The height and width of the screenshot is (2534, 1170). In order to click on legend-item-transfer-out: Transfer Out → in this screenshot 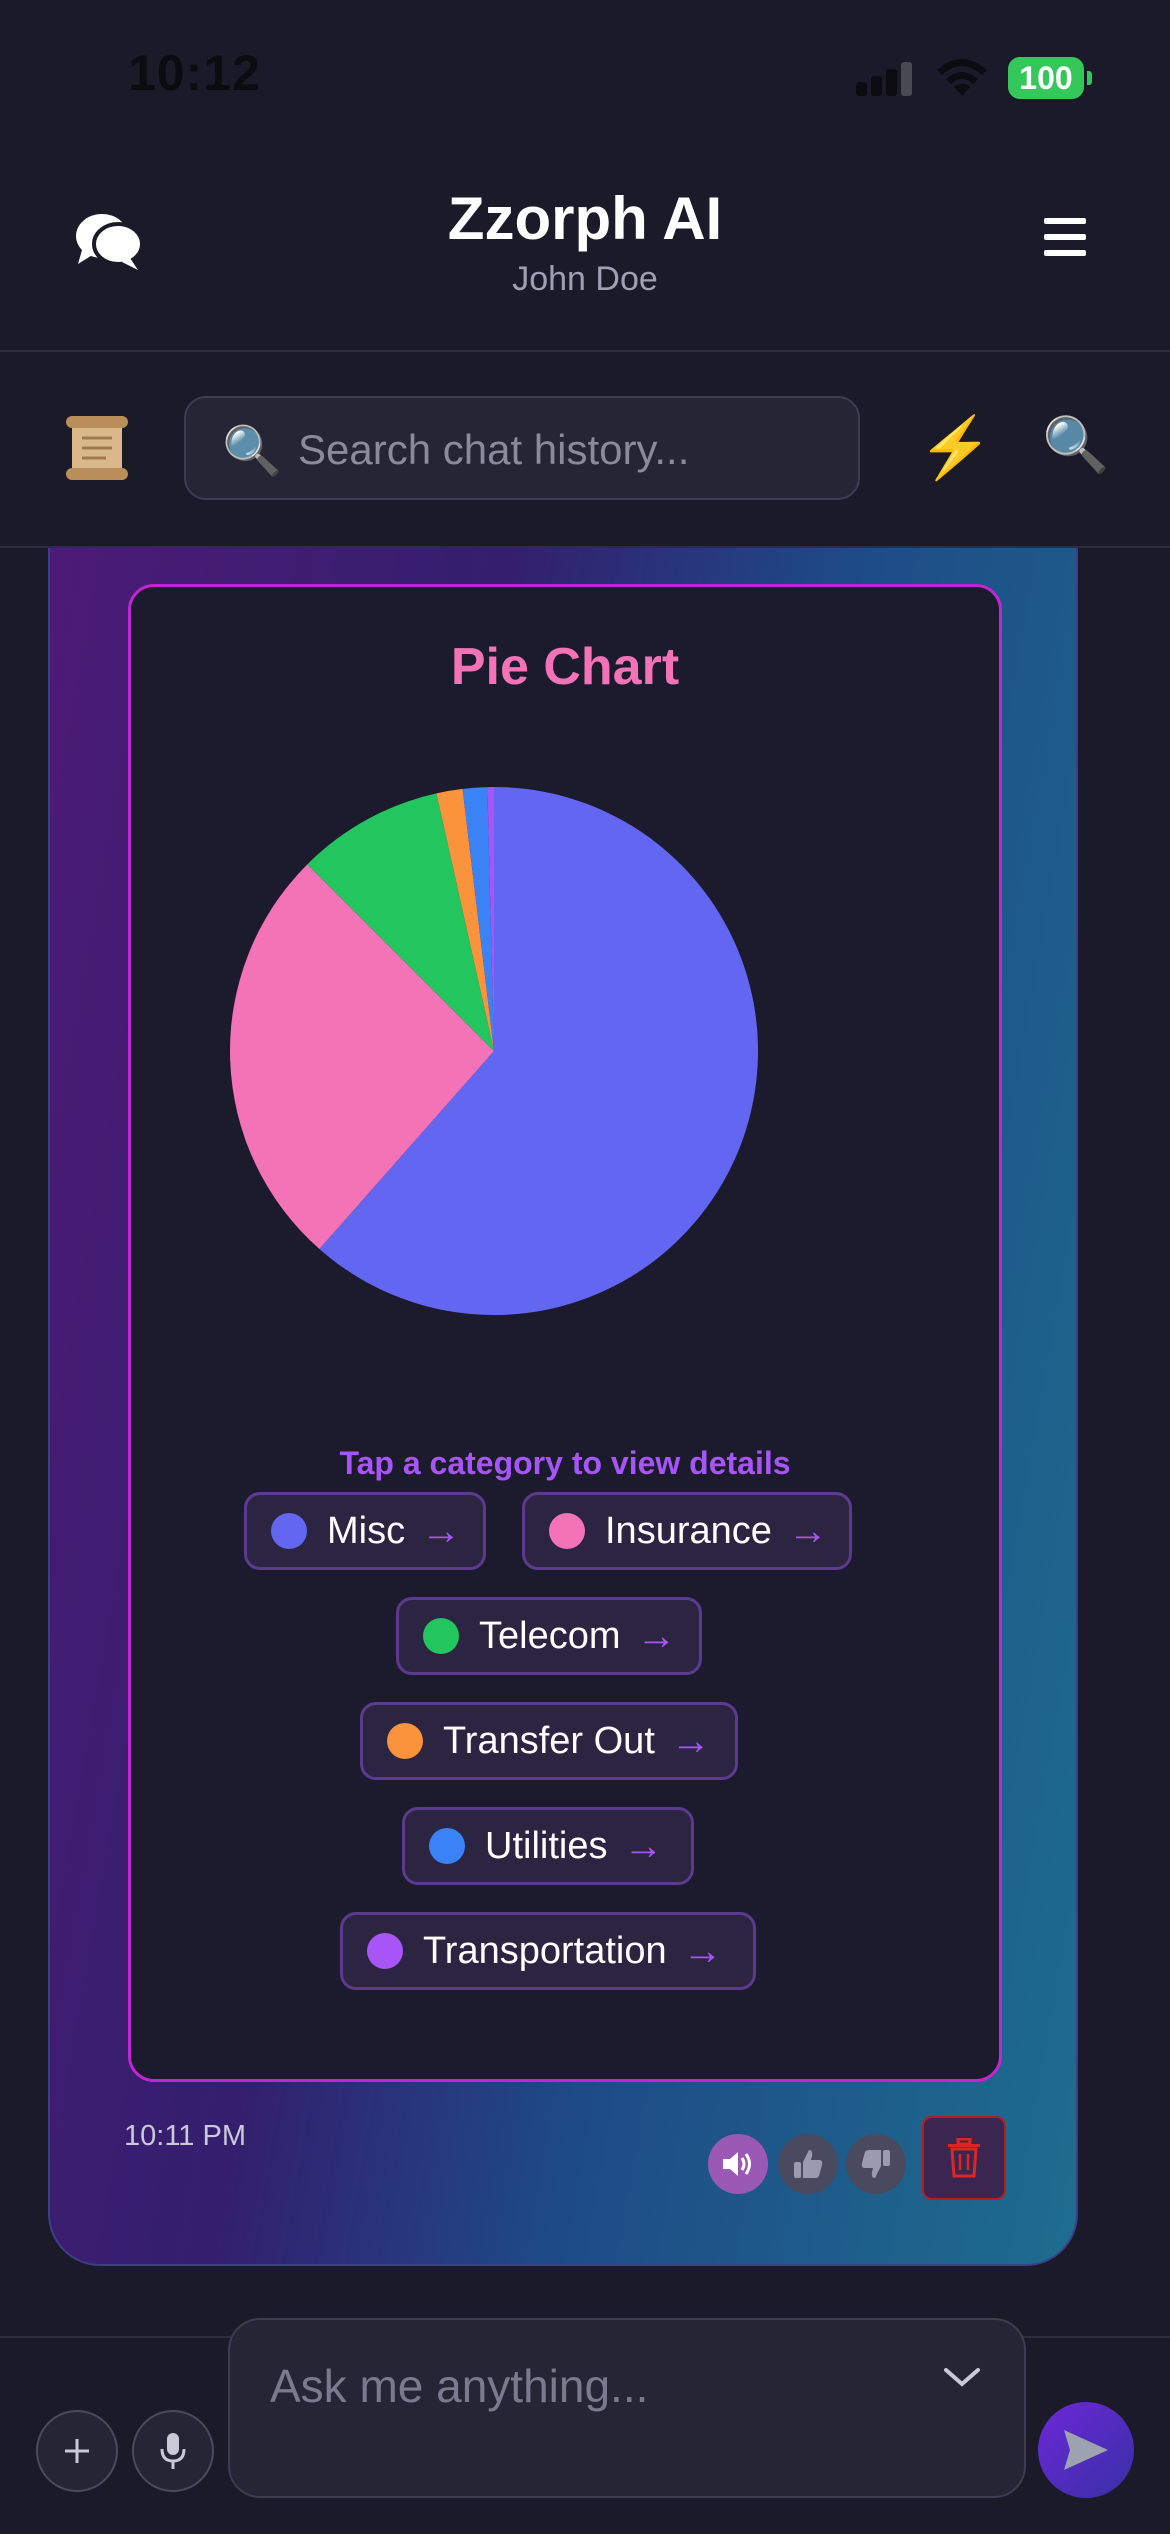, I will do `click(549, 1741)`.